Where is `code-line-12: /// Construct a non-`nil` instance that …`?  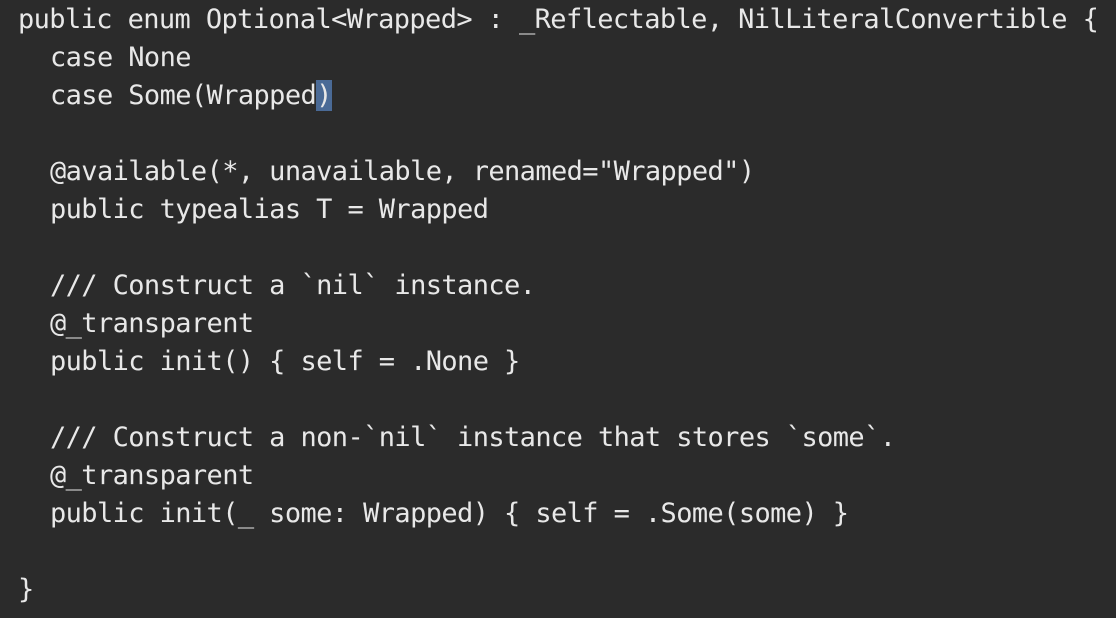
code-line-12: /// Construct a non-`nil` instance that … is located at coordinates (473, 437).